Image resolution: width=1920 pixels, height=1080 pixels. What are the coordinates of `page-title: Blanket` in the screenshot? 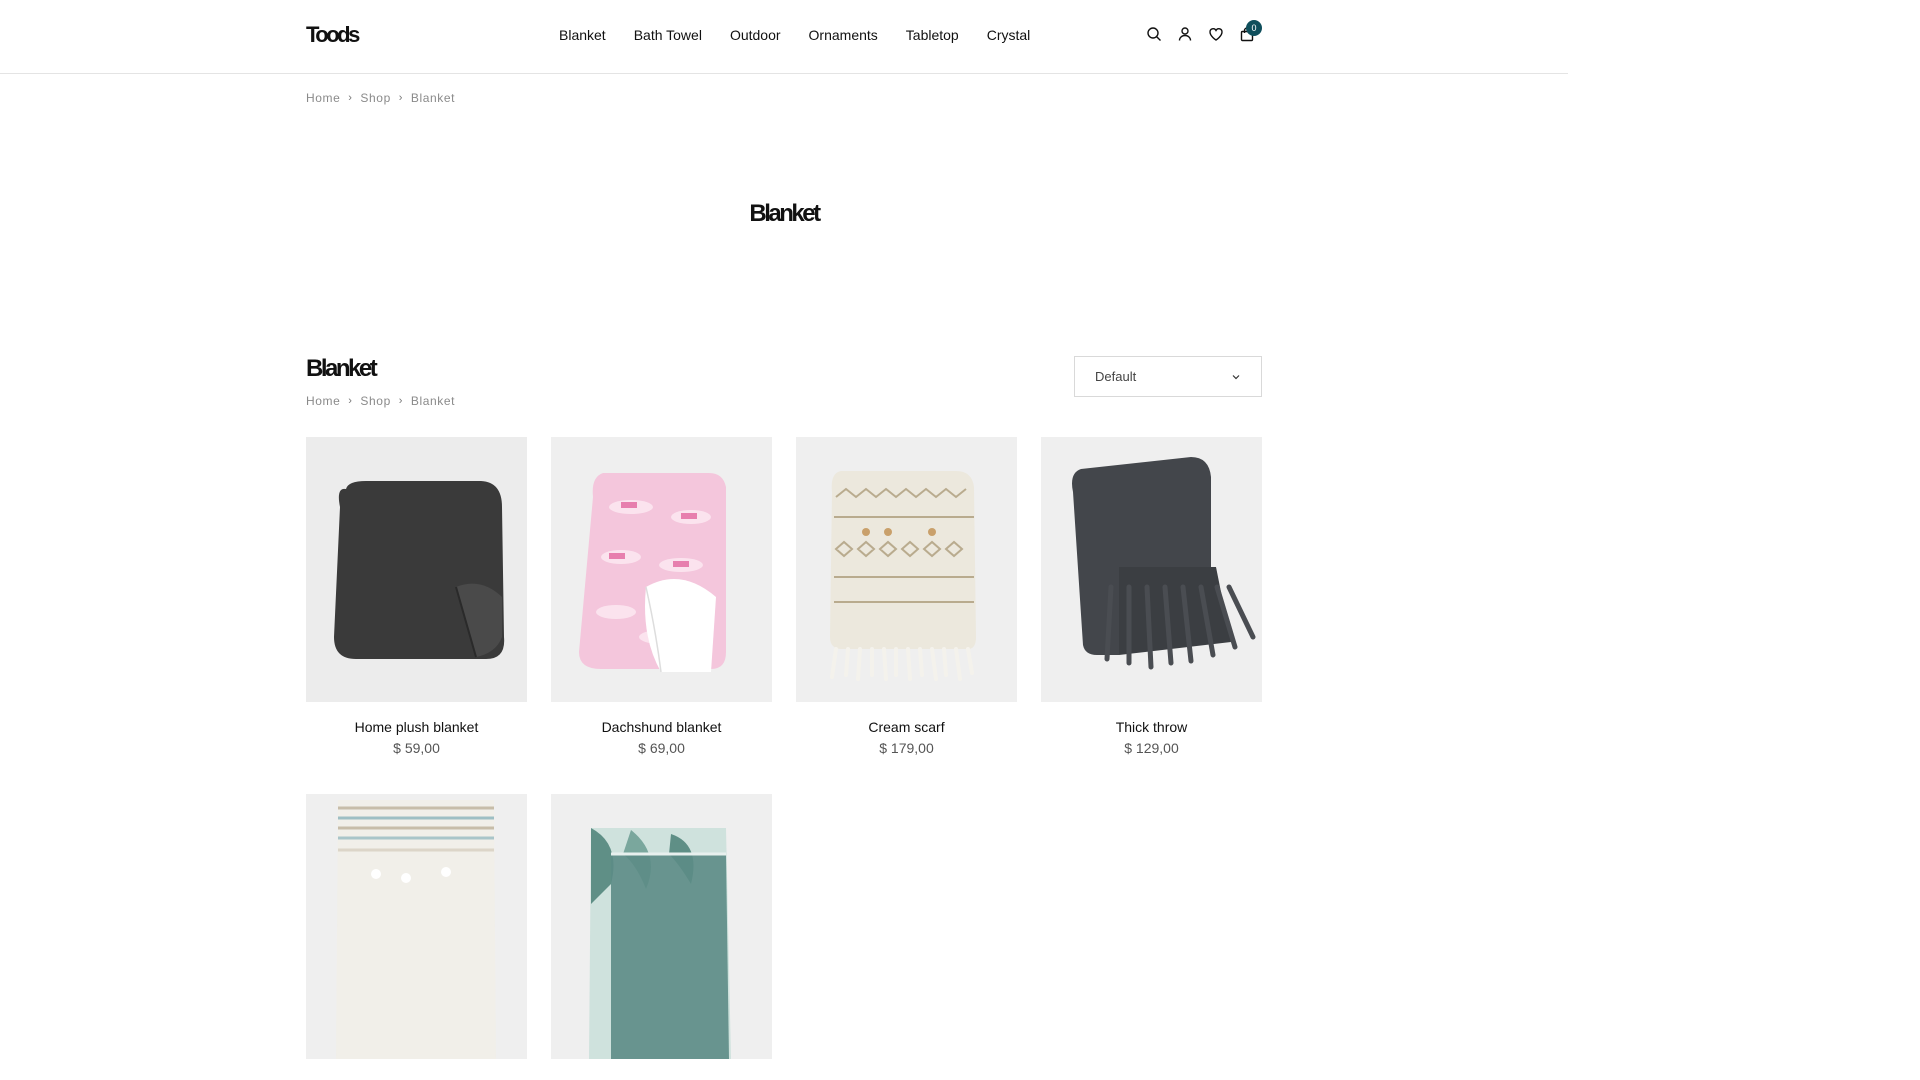 It's located at (342, 368).